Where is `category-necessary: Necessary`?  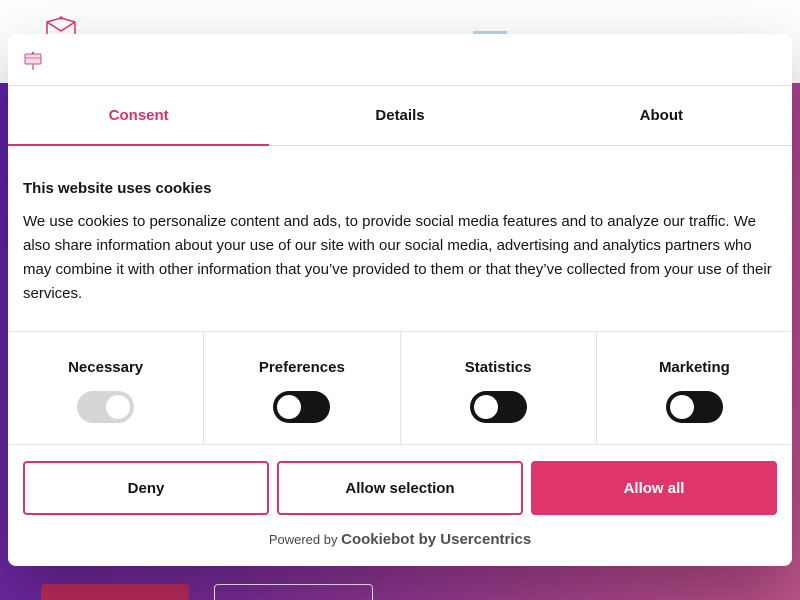 category-necessary: Necessary is located at coordinates (106, 388).